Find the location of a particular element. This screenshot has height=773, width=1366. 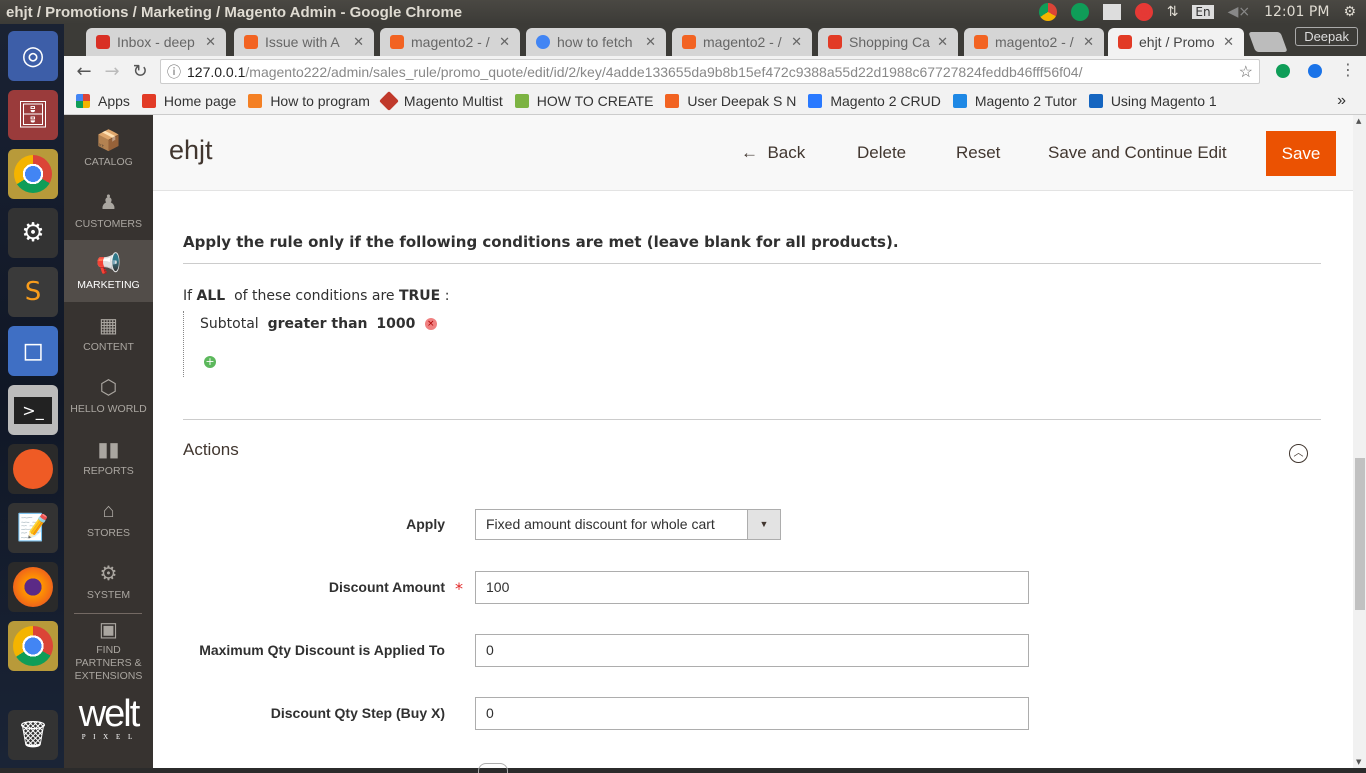

do-not-disturb-icon is located at coordinates (1143, 12).